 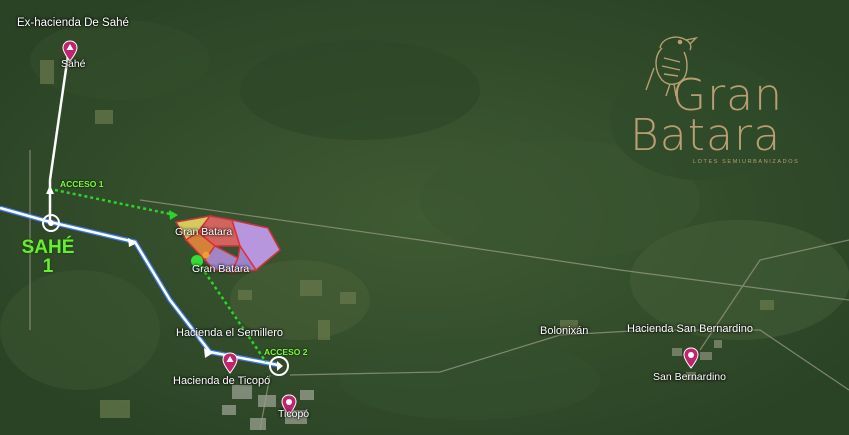 I want to click on label-bolonixan: Bolonixán, so click(x=564, y=331).